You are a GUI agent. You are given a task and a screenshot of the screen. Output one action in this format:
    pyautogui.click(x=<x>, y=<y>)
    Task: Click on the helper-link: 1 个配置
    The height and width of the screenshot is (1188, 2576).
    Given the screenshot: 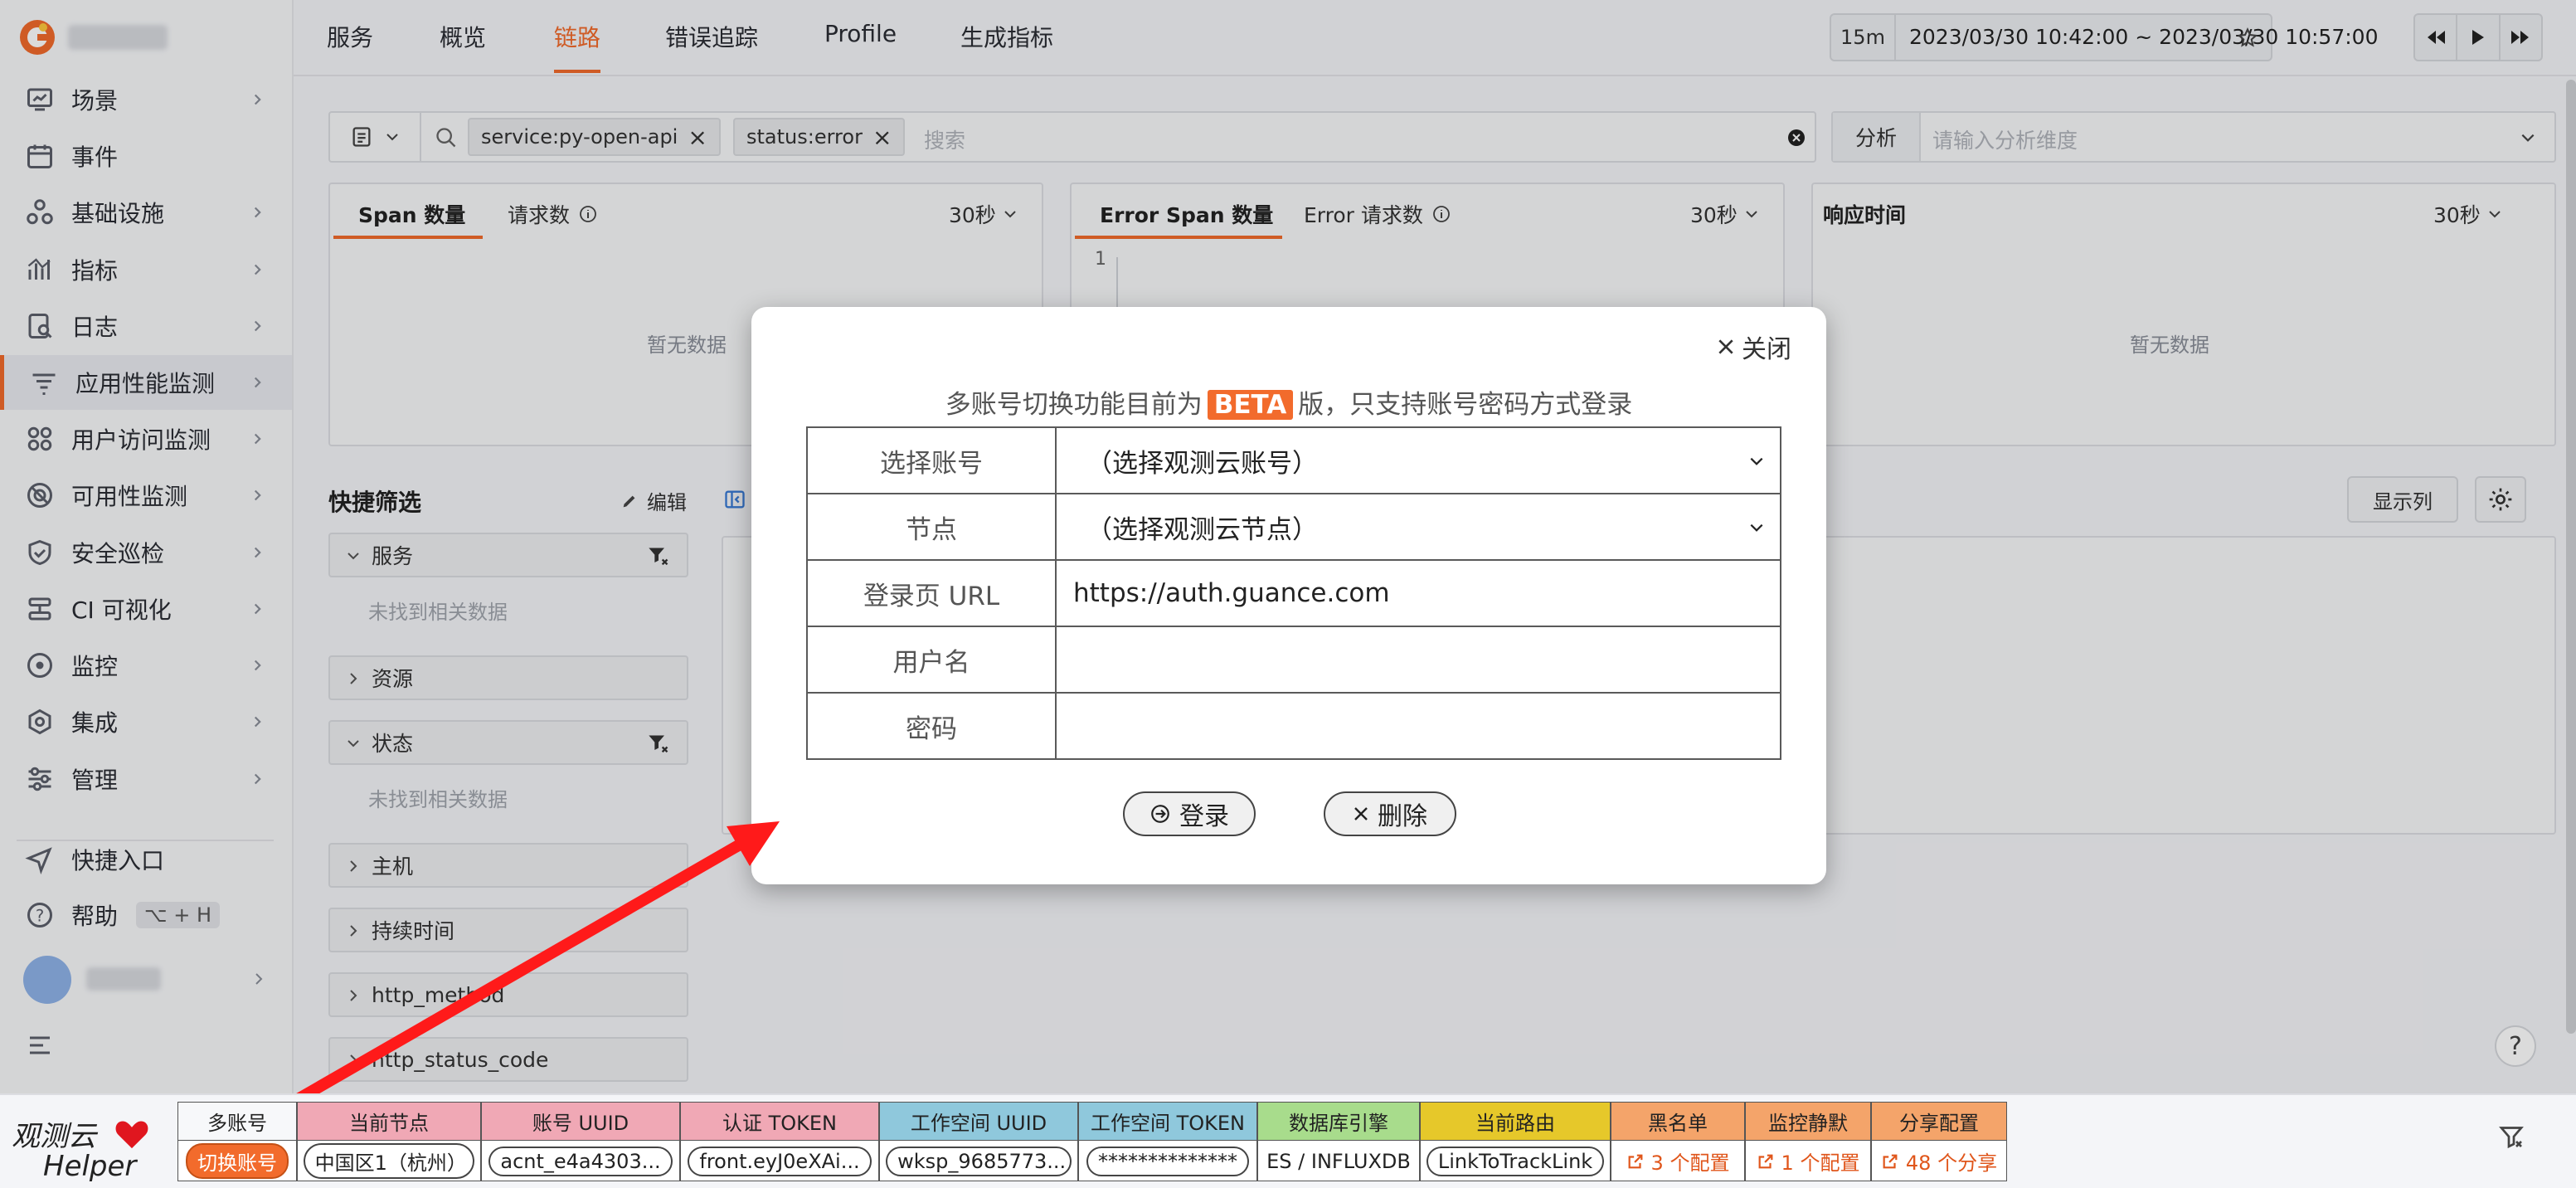 What is the action you would take?
    pyautogui.click(x=1808, y=1161)
    